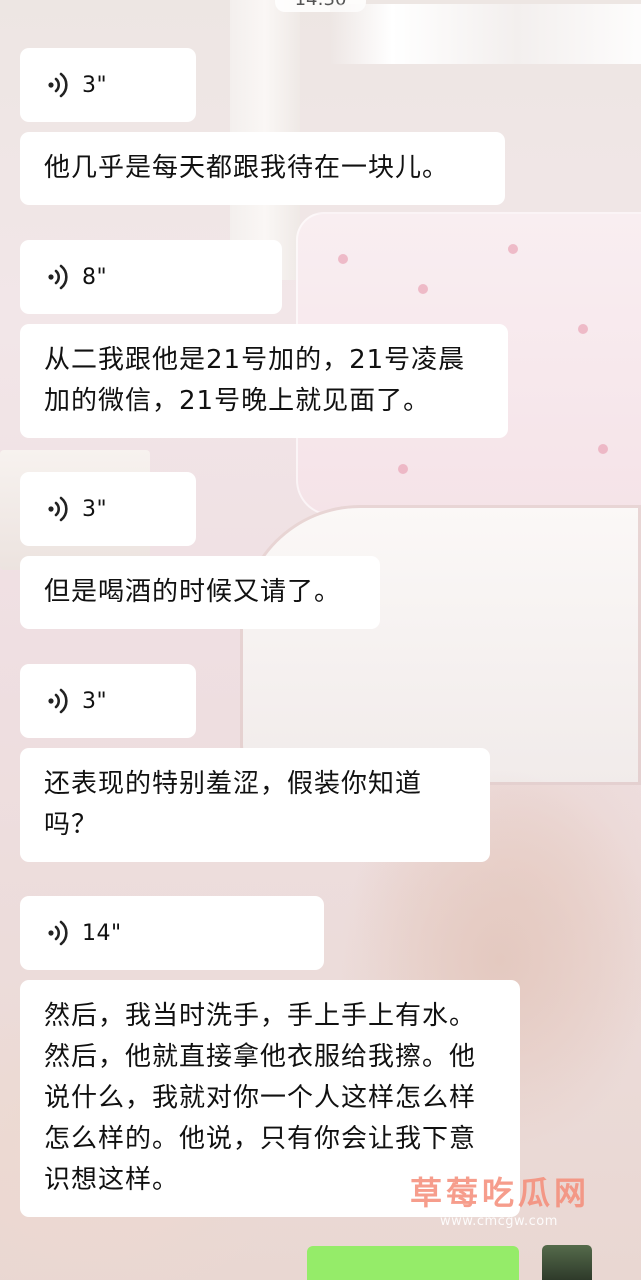  What do you see at coordinates (500, 1193) in the screenshot?
I see `watermark-logo: 草莓吃瓜网` at bounding box center [500, 1193].